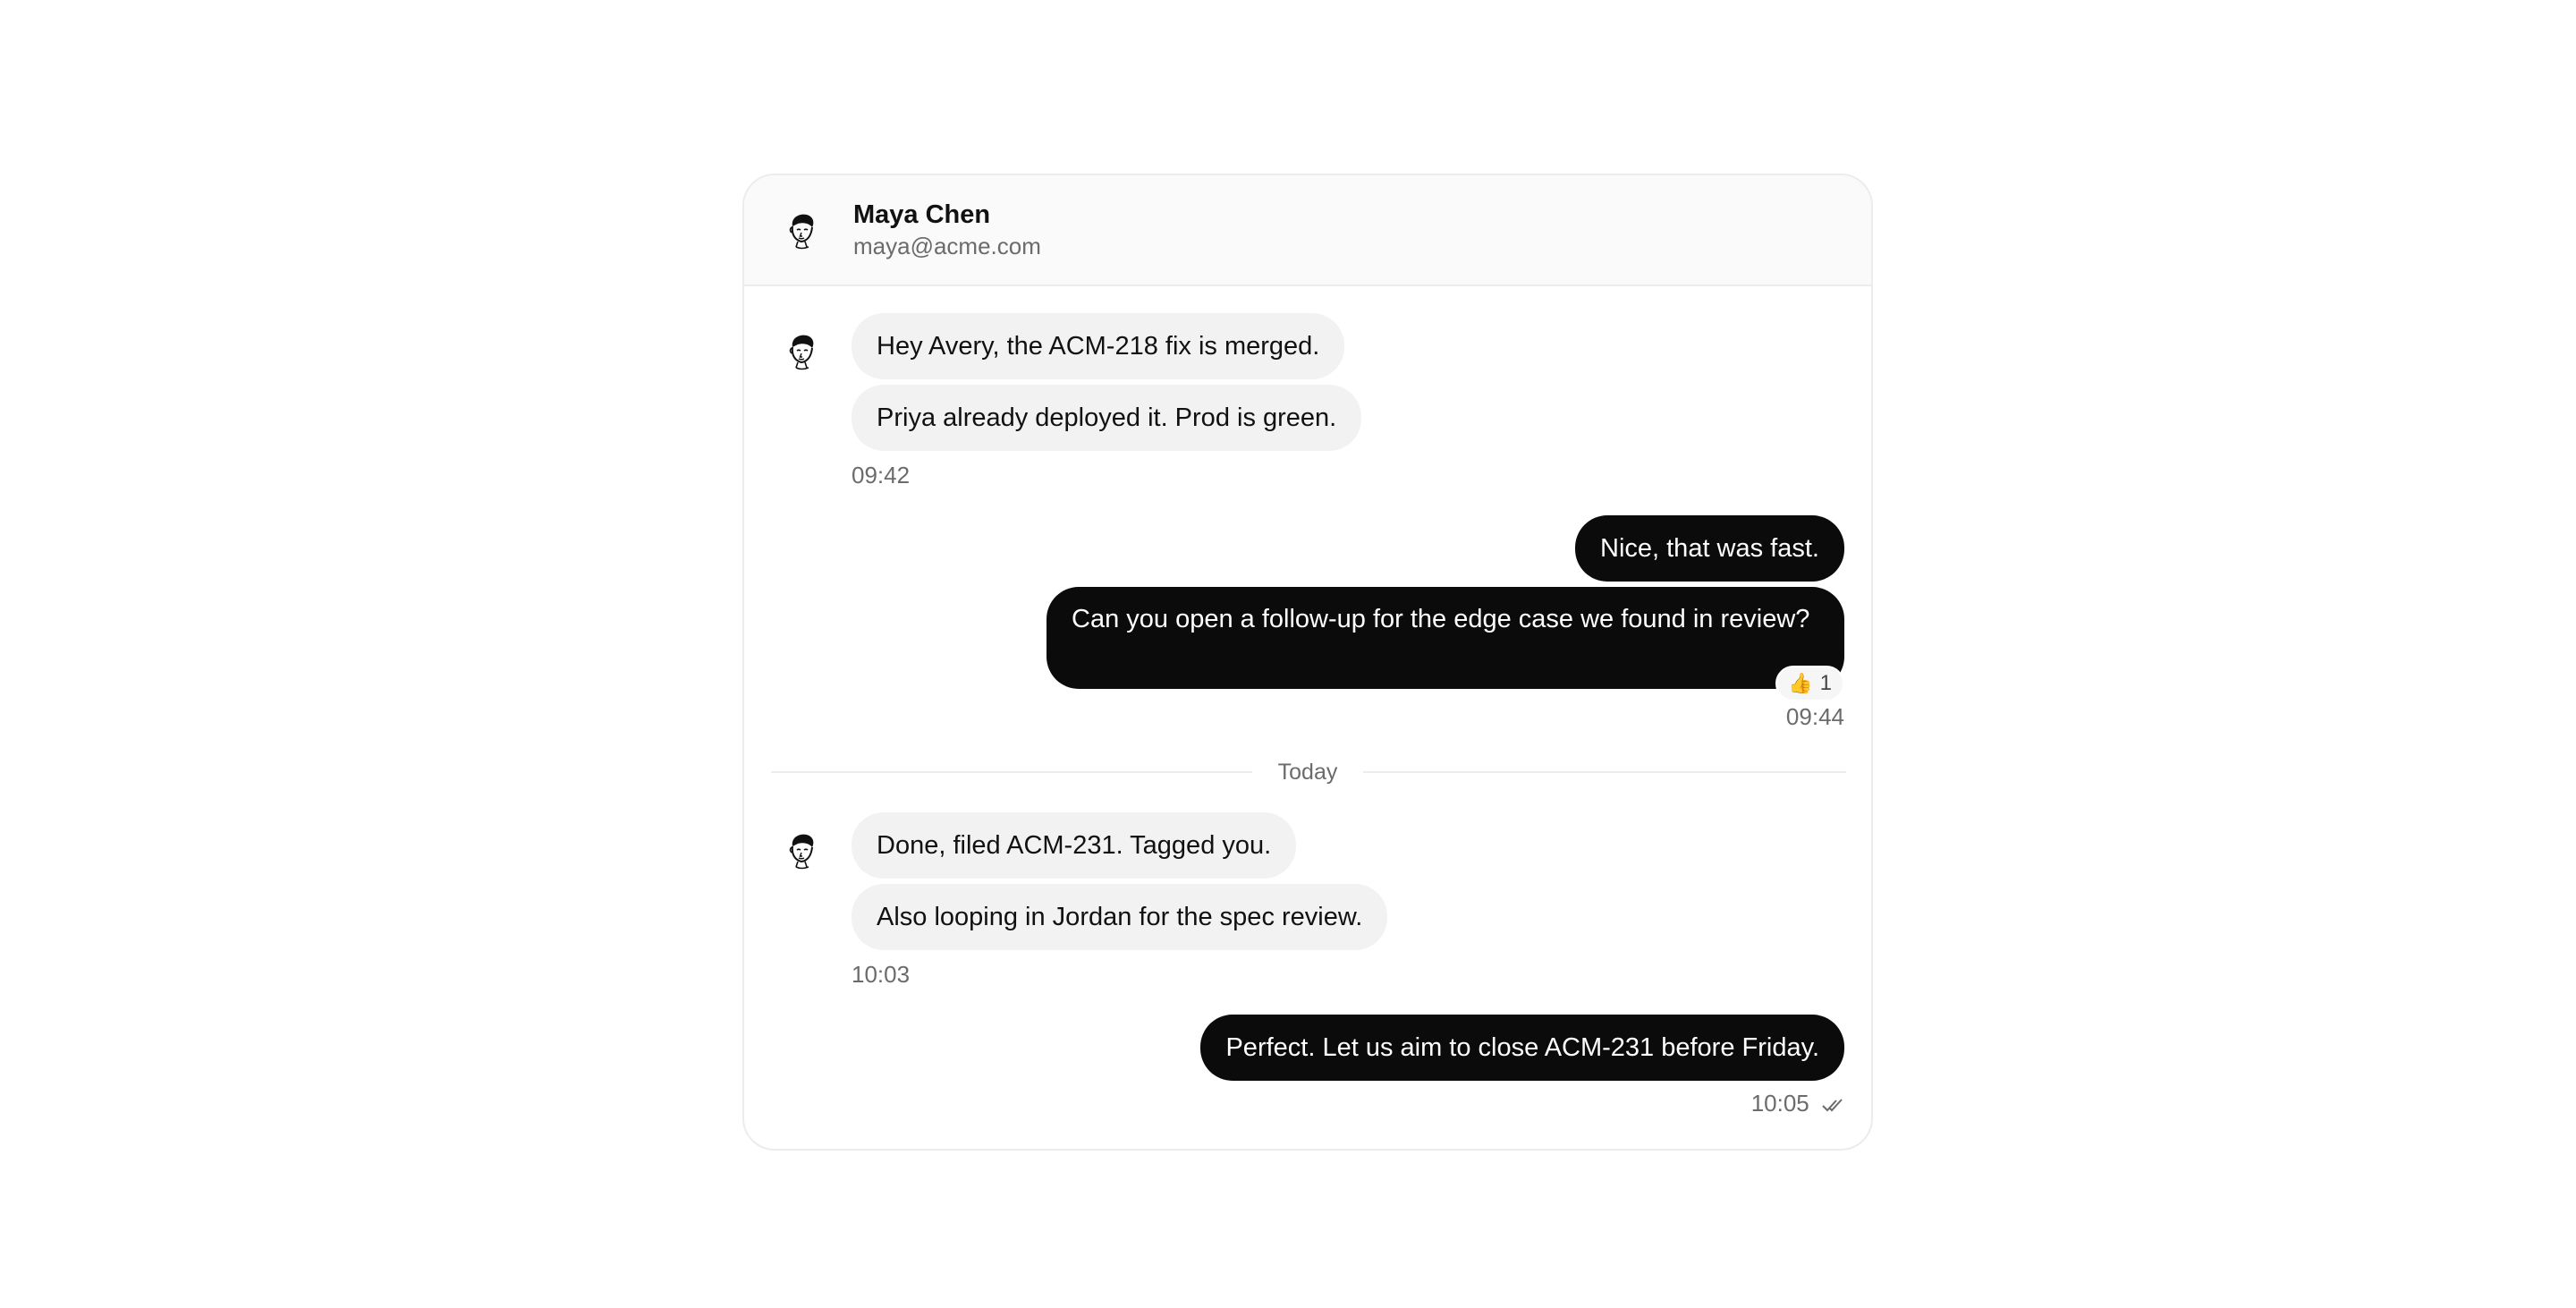 This screenshot has height=1308, width=2576. I want to click on contact-info: Maya Chen maya@acme.com, so click(947, 230).